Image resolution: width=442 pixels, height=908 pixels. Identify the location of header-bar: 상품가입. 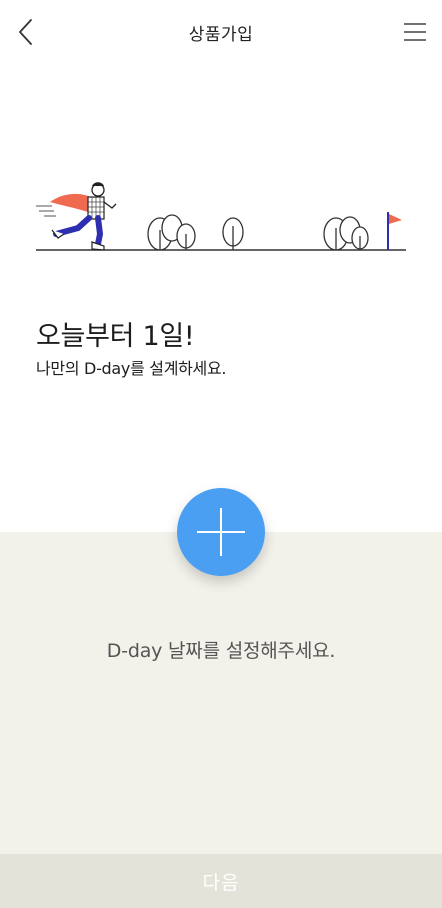
(221, 32).